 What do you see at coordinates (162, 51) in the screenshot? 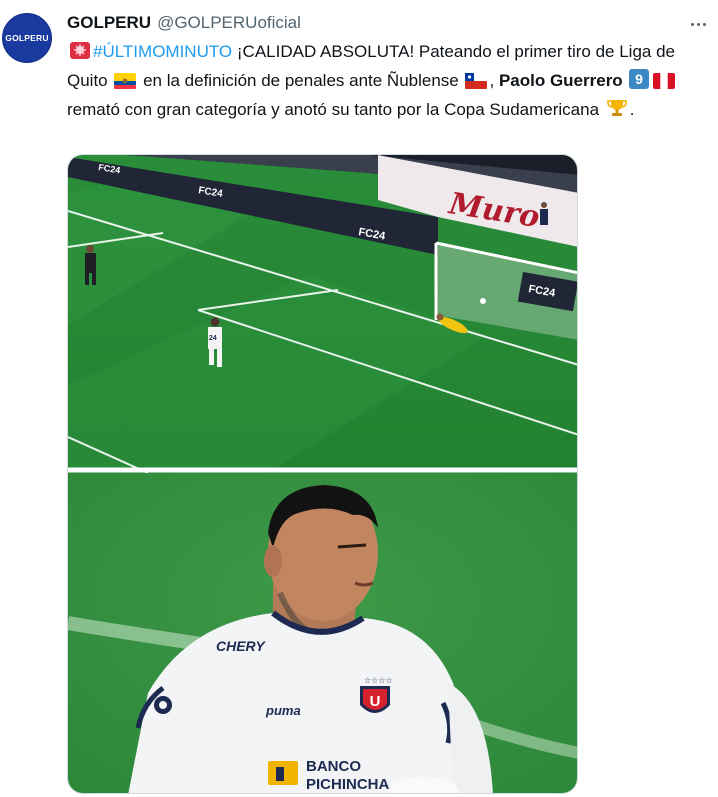
I see `hashtag-link: #ÚLTIMOMINUTO` at bounding box center [162, 51].